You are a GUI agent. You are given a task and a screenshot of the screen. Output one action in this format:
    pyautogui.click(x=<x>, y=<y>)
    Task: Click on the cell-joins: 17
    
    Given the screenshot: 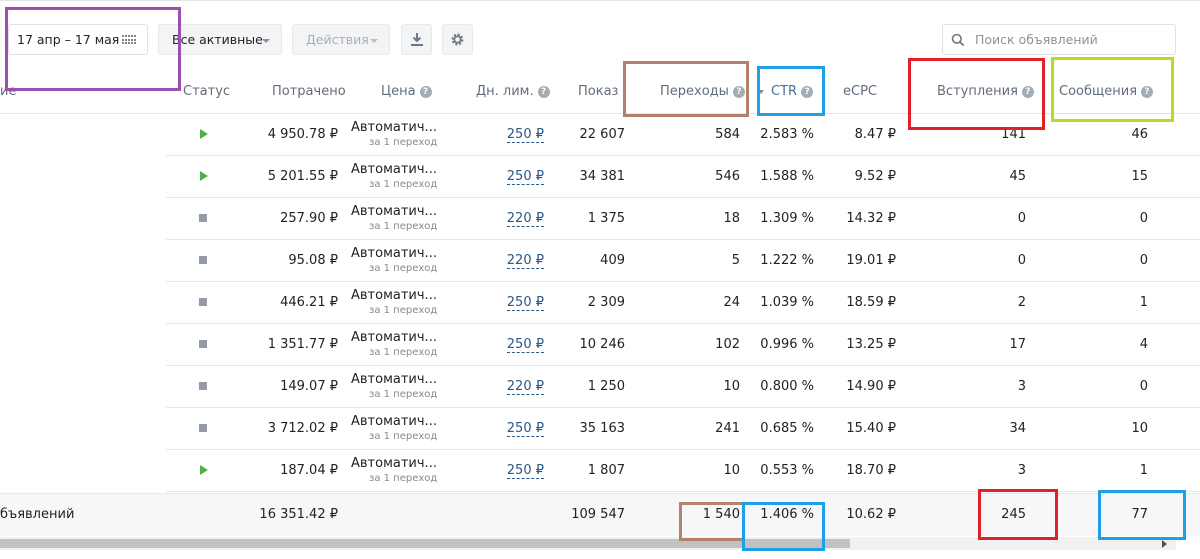 What is the action you would take?
    pyautogui.click(x=1017, y=344)
    